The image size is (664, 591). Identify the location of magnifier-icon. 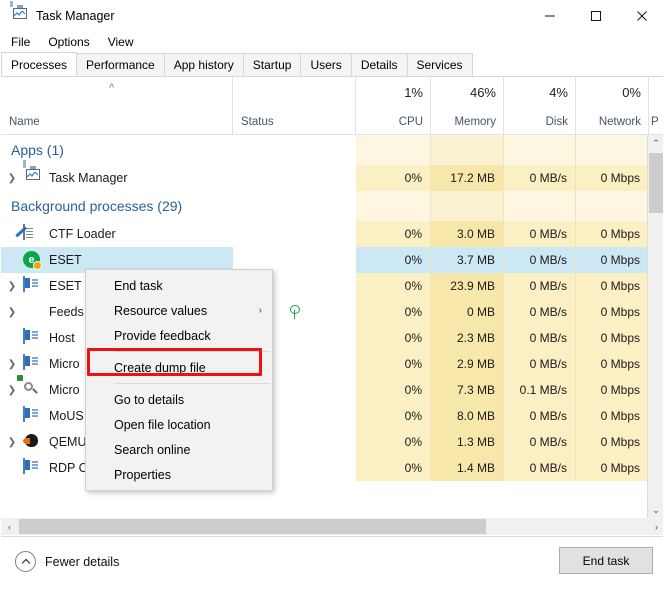
(30, 387).